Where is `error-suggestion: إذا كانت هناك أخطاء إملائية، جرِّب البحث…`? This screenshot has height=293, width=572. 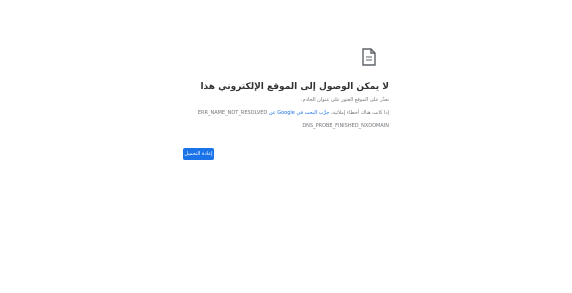 error-suggestion: إذا كانت هناك أخطاء إملائية، جرِّب البحث… is located at coordinates (293, 113).